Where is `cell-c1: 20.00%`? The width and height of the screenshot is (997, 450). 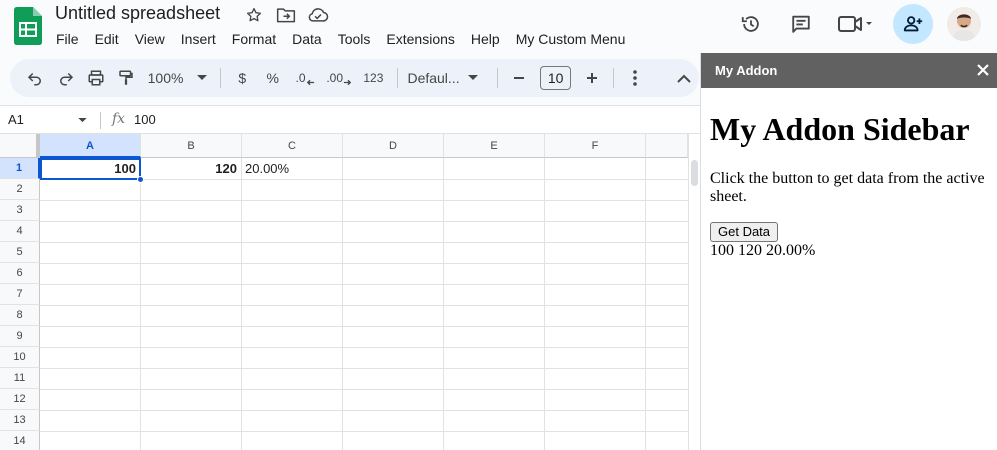
cell-c1: 20.00% is located at coordinates (291, 168).